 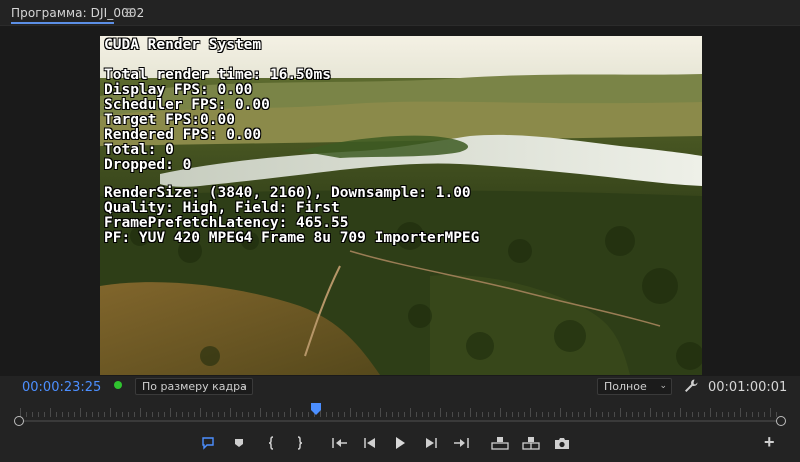 What do you see at coordinates (183, 135) in the screenshot?
I see `overlay-line: Rendered FPS: 0.00` at bounding box center [183, 135].